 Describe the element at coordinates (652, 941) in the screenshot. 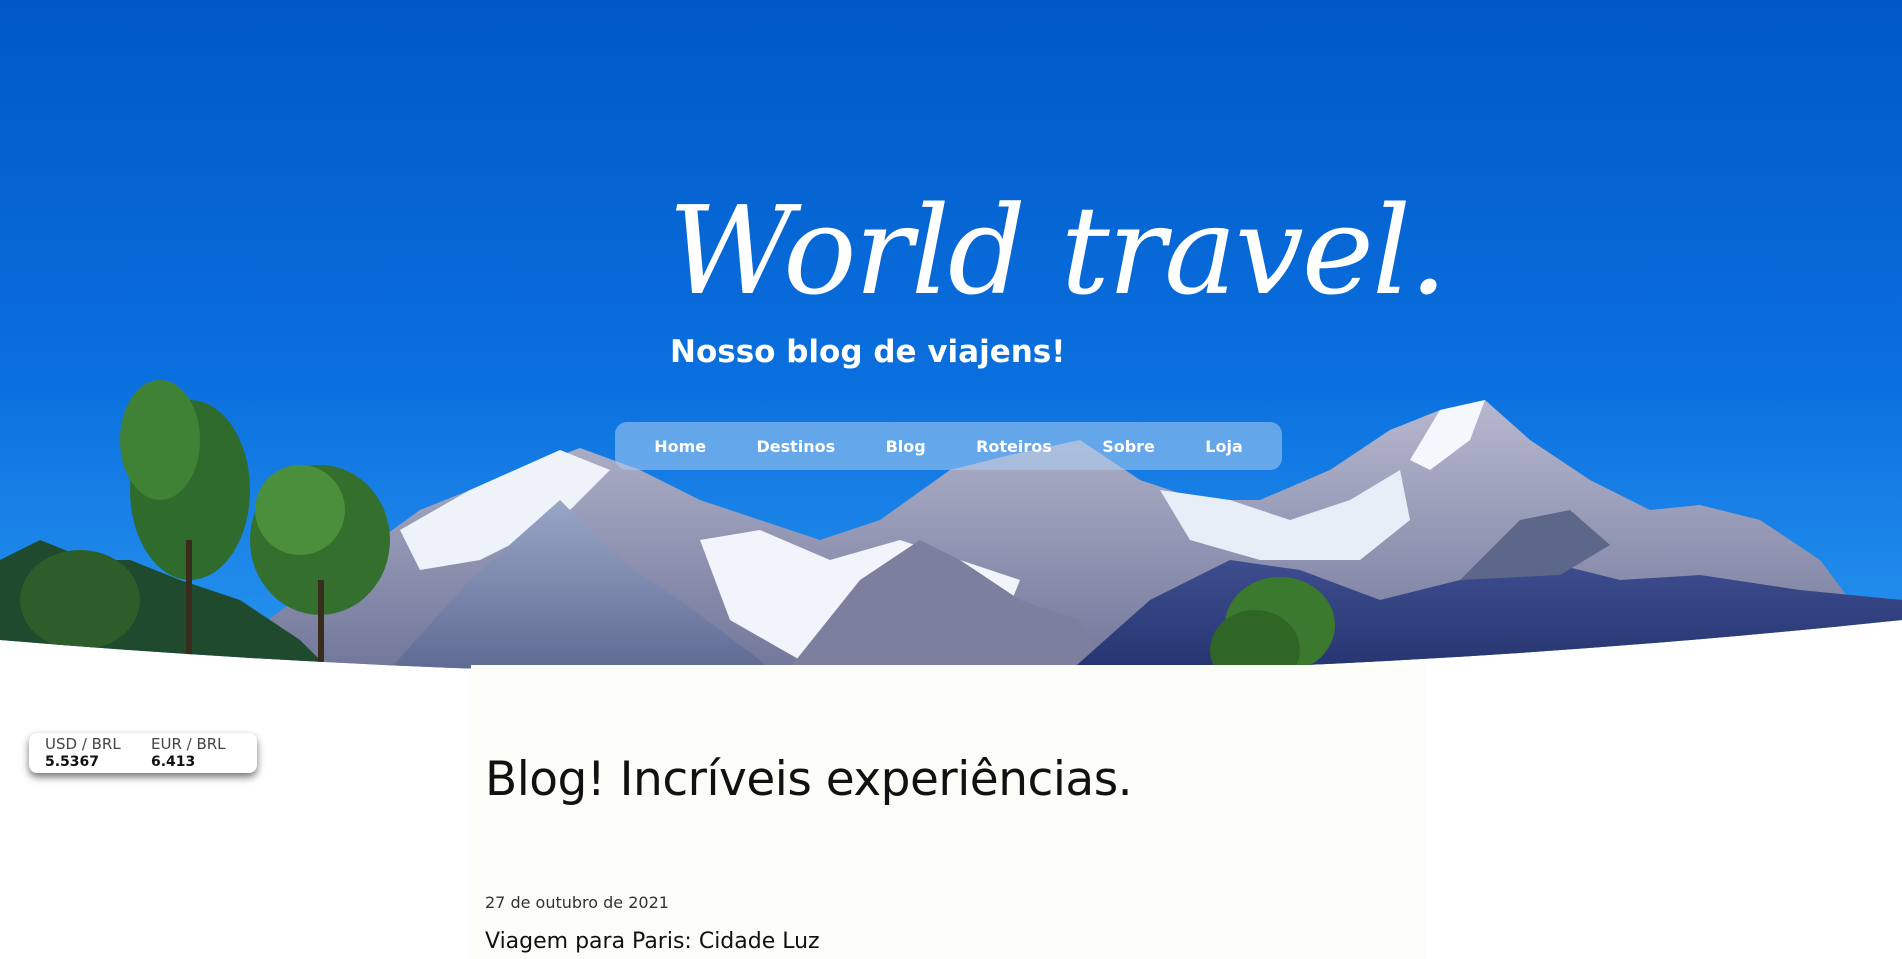

I see `post-title-link: Viagem para Paris: Cidade Luz` at that location.